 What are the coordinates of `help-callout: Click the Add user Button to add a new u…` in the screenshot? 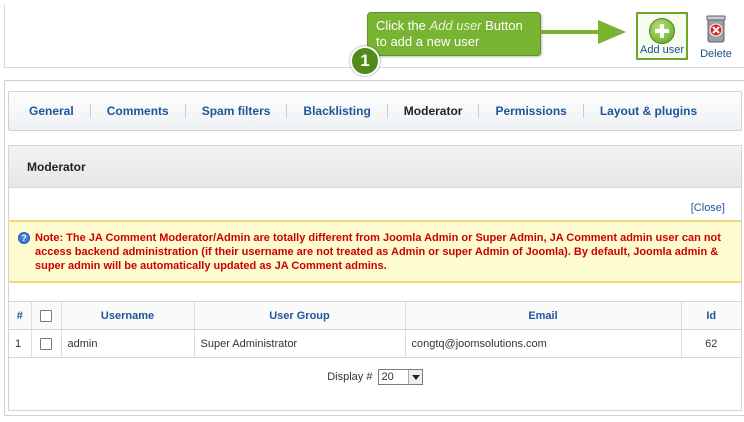 It's located at (454, 34).